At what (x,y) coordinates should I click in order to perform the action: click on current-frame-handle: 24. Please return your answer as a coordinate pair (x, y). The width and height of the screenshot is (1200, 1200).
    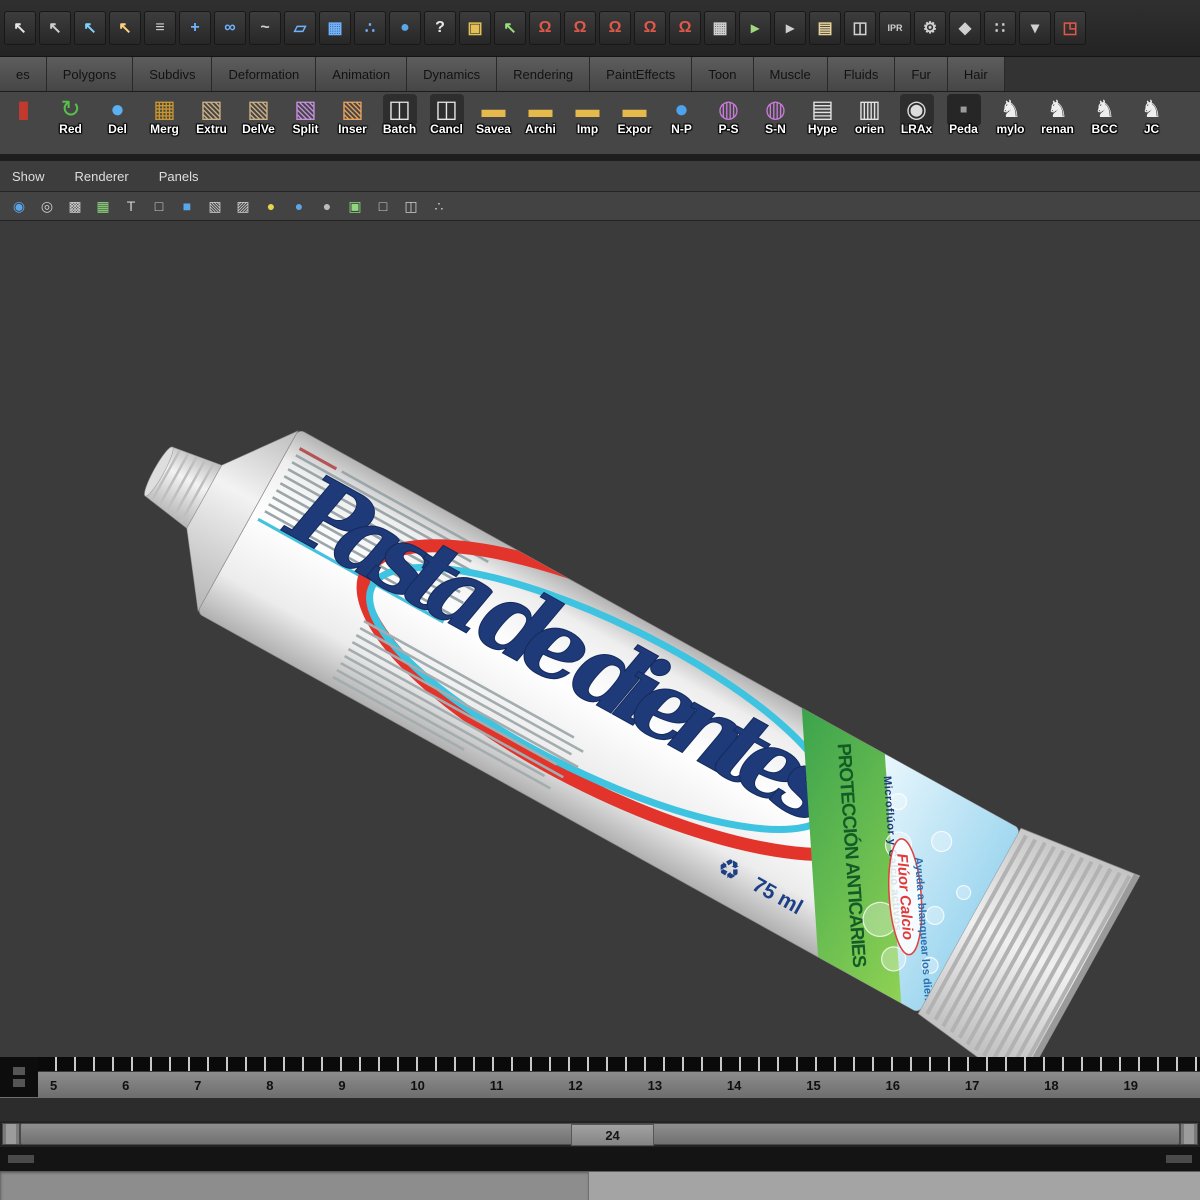
    Looking at the image, I should click on (613, 1135).